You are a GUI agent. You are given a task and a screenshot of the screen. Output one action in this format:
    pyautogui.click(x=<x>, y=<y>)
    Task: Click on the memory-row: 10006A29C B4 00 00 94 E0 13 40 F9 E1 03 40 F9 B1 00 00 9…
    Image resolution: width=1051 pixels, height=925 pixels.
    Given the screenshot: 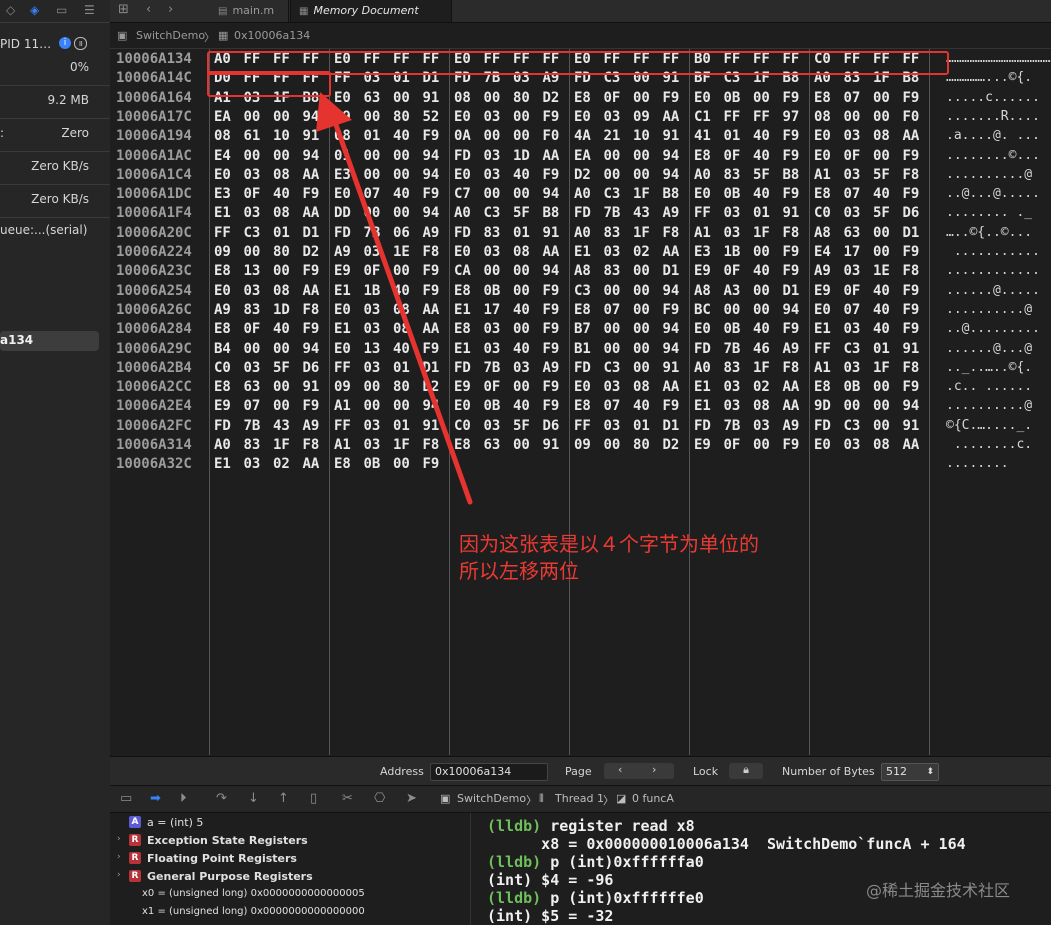 What is the action you would take?
    pyautogui.click(x=580, y=350)
    